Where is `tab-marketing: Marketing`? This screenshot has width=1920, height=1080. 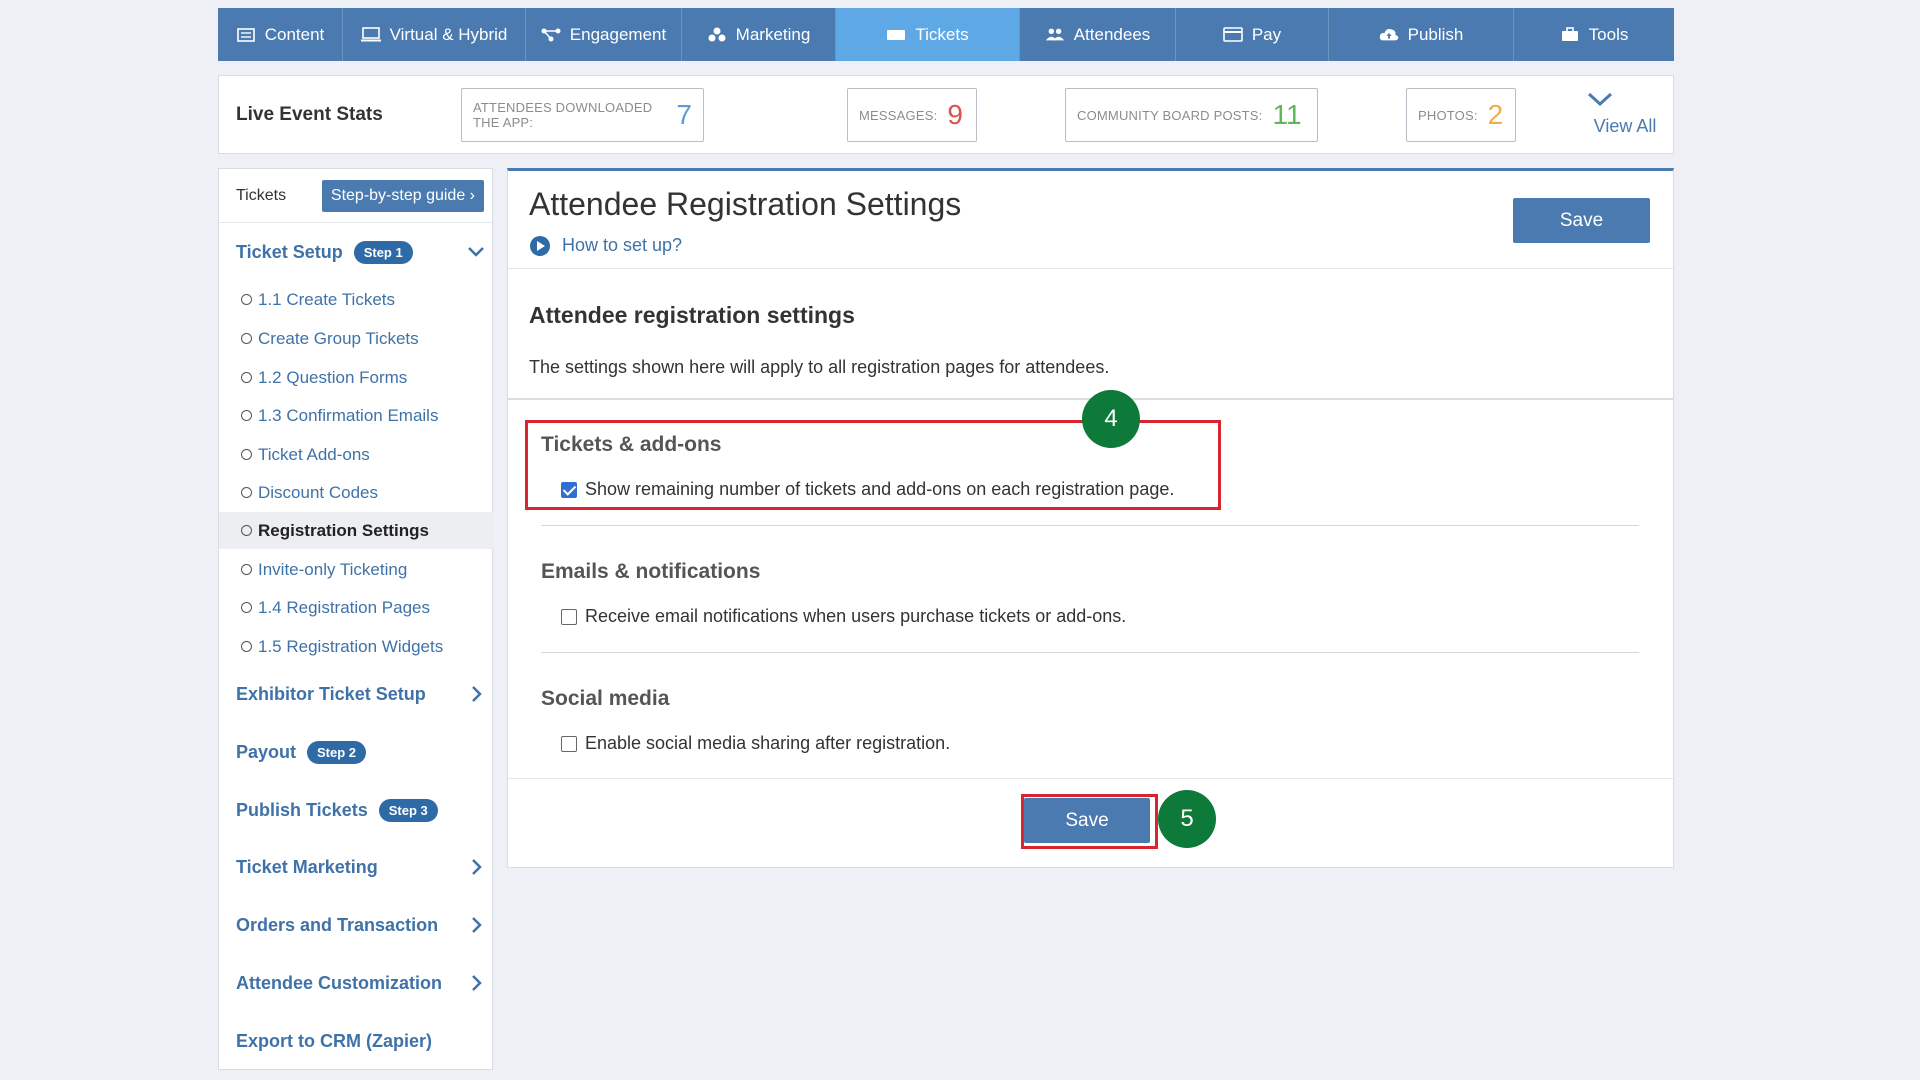
tab-marketing: Marketing is located at coordinates (759, 34).